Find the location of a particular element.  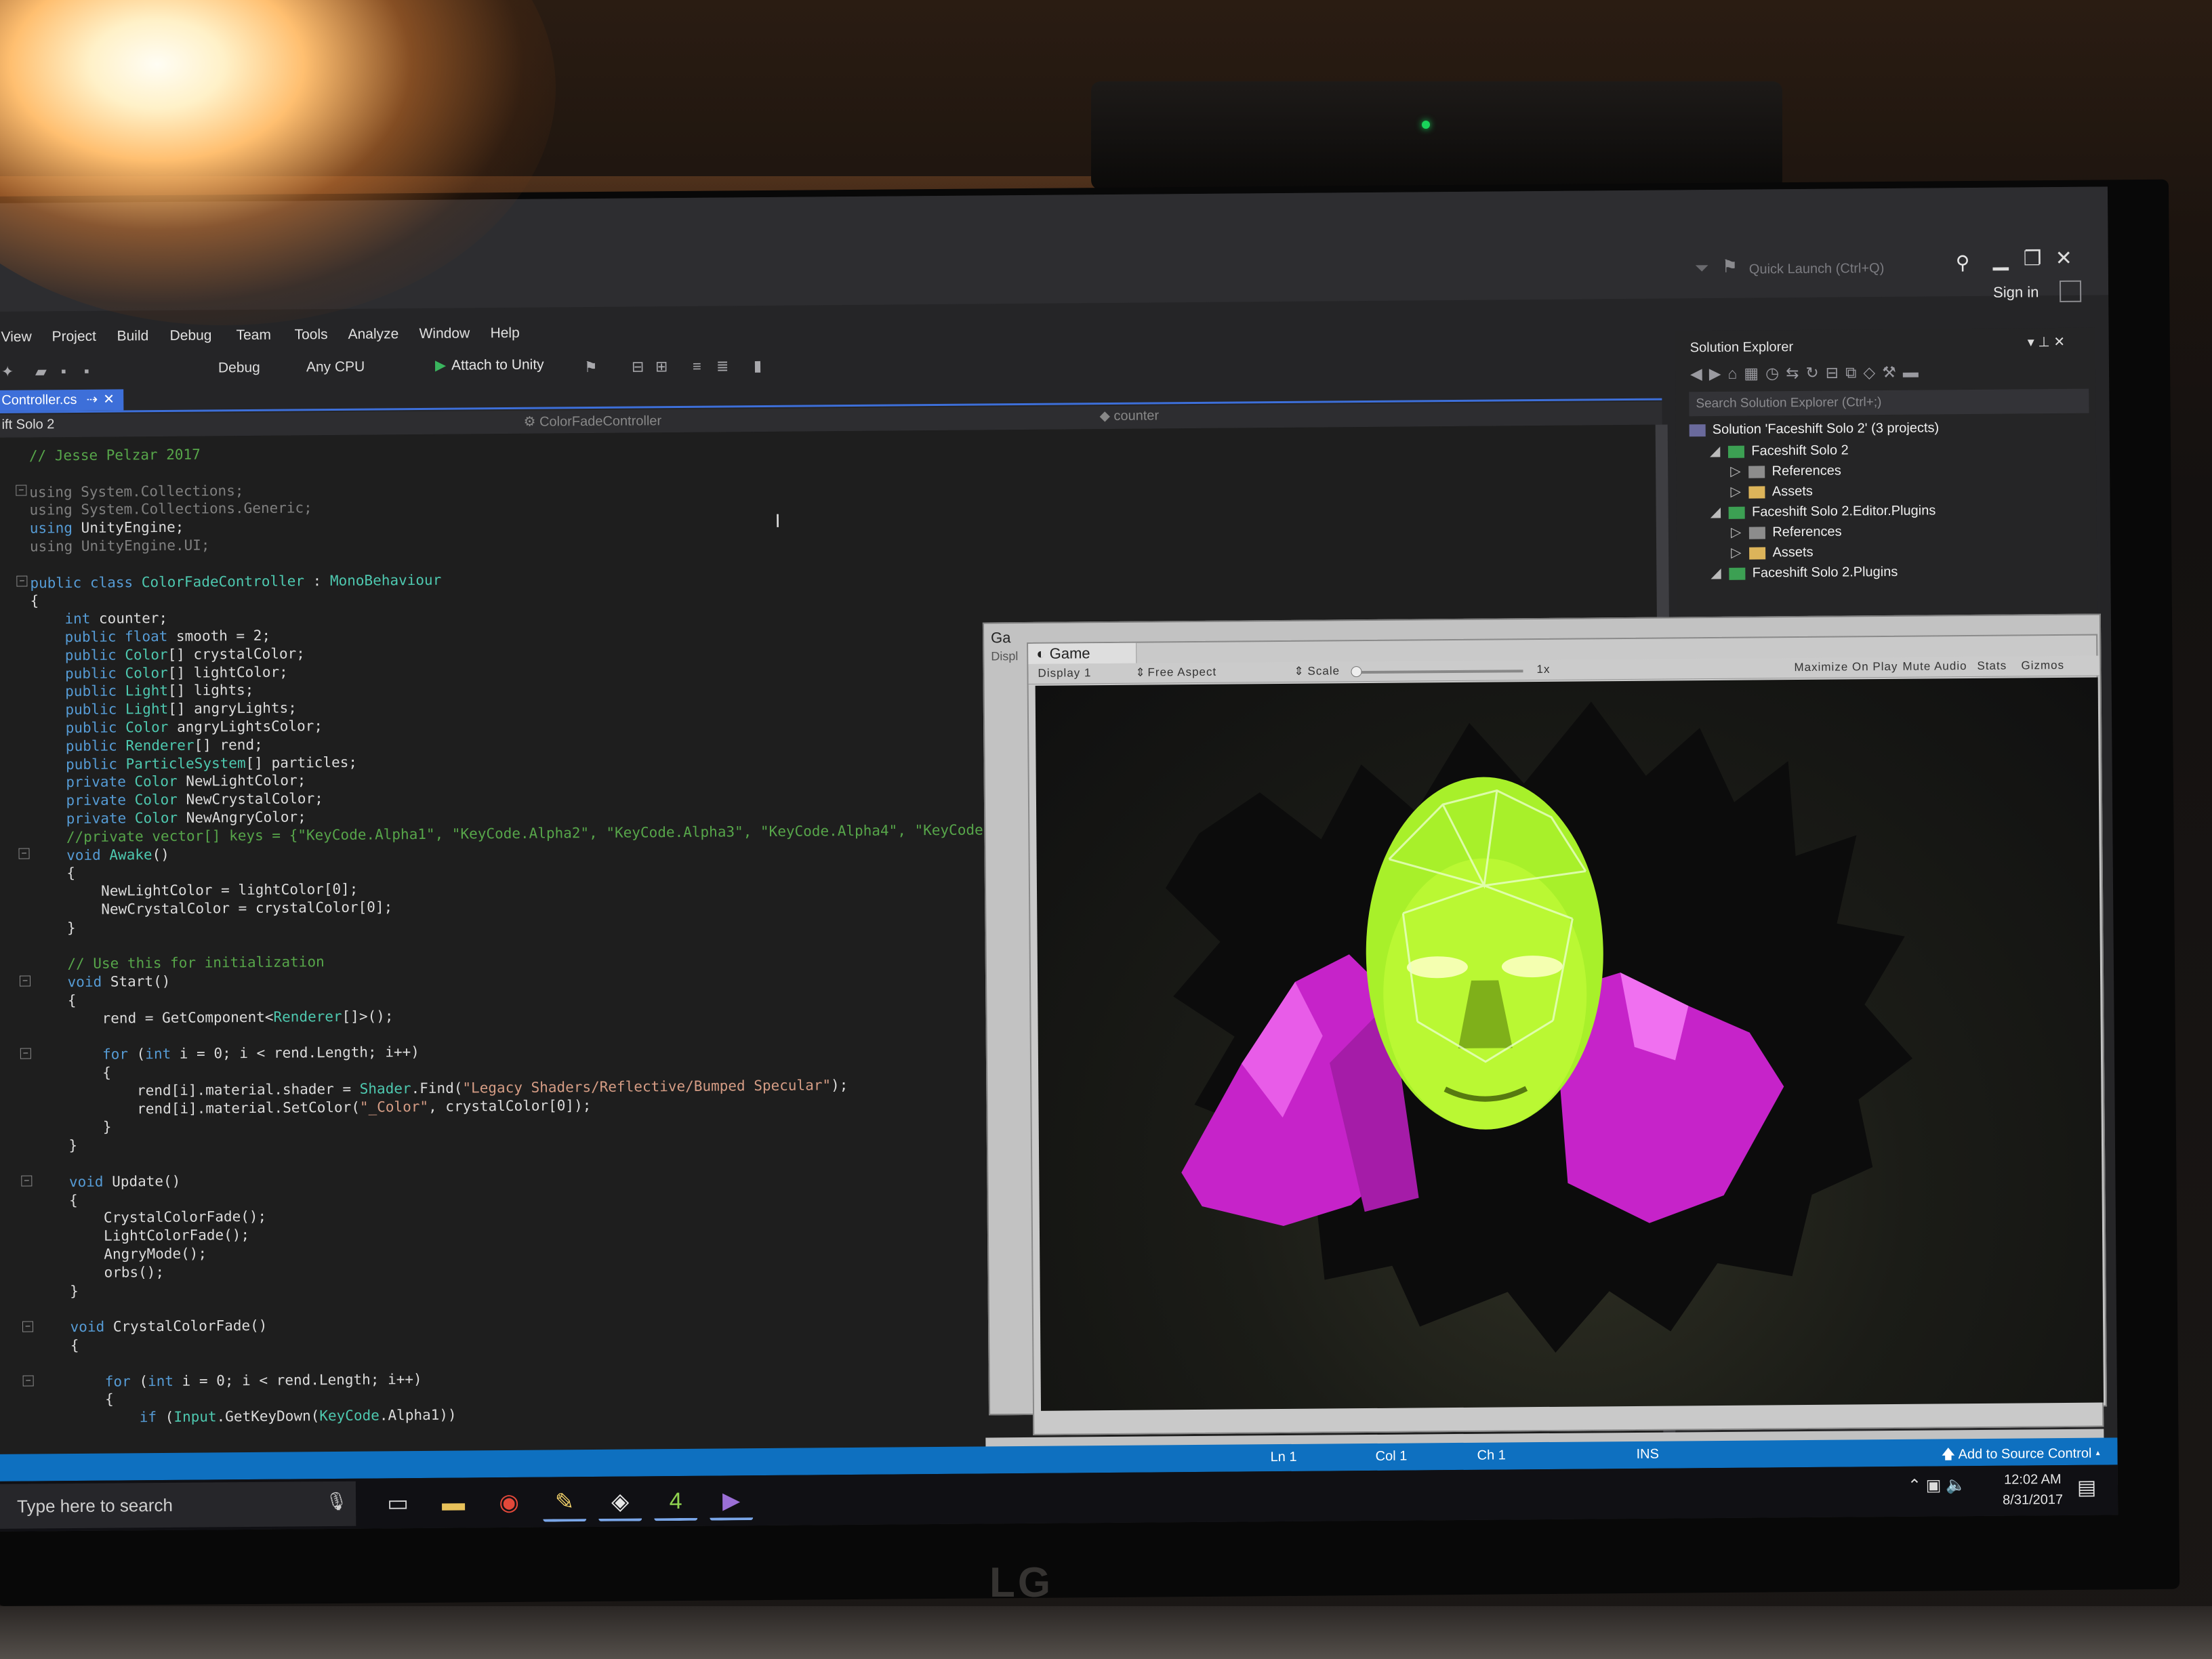

attach-to-unity-button: ▶ Attach to Unity is located at coordinates (490, 365).